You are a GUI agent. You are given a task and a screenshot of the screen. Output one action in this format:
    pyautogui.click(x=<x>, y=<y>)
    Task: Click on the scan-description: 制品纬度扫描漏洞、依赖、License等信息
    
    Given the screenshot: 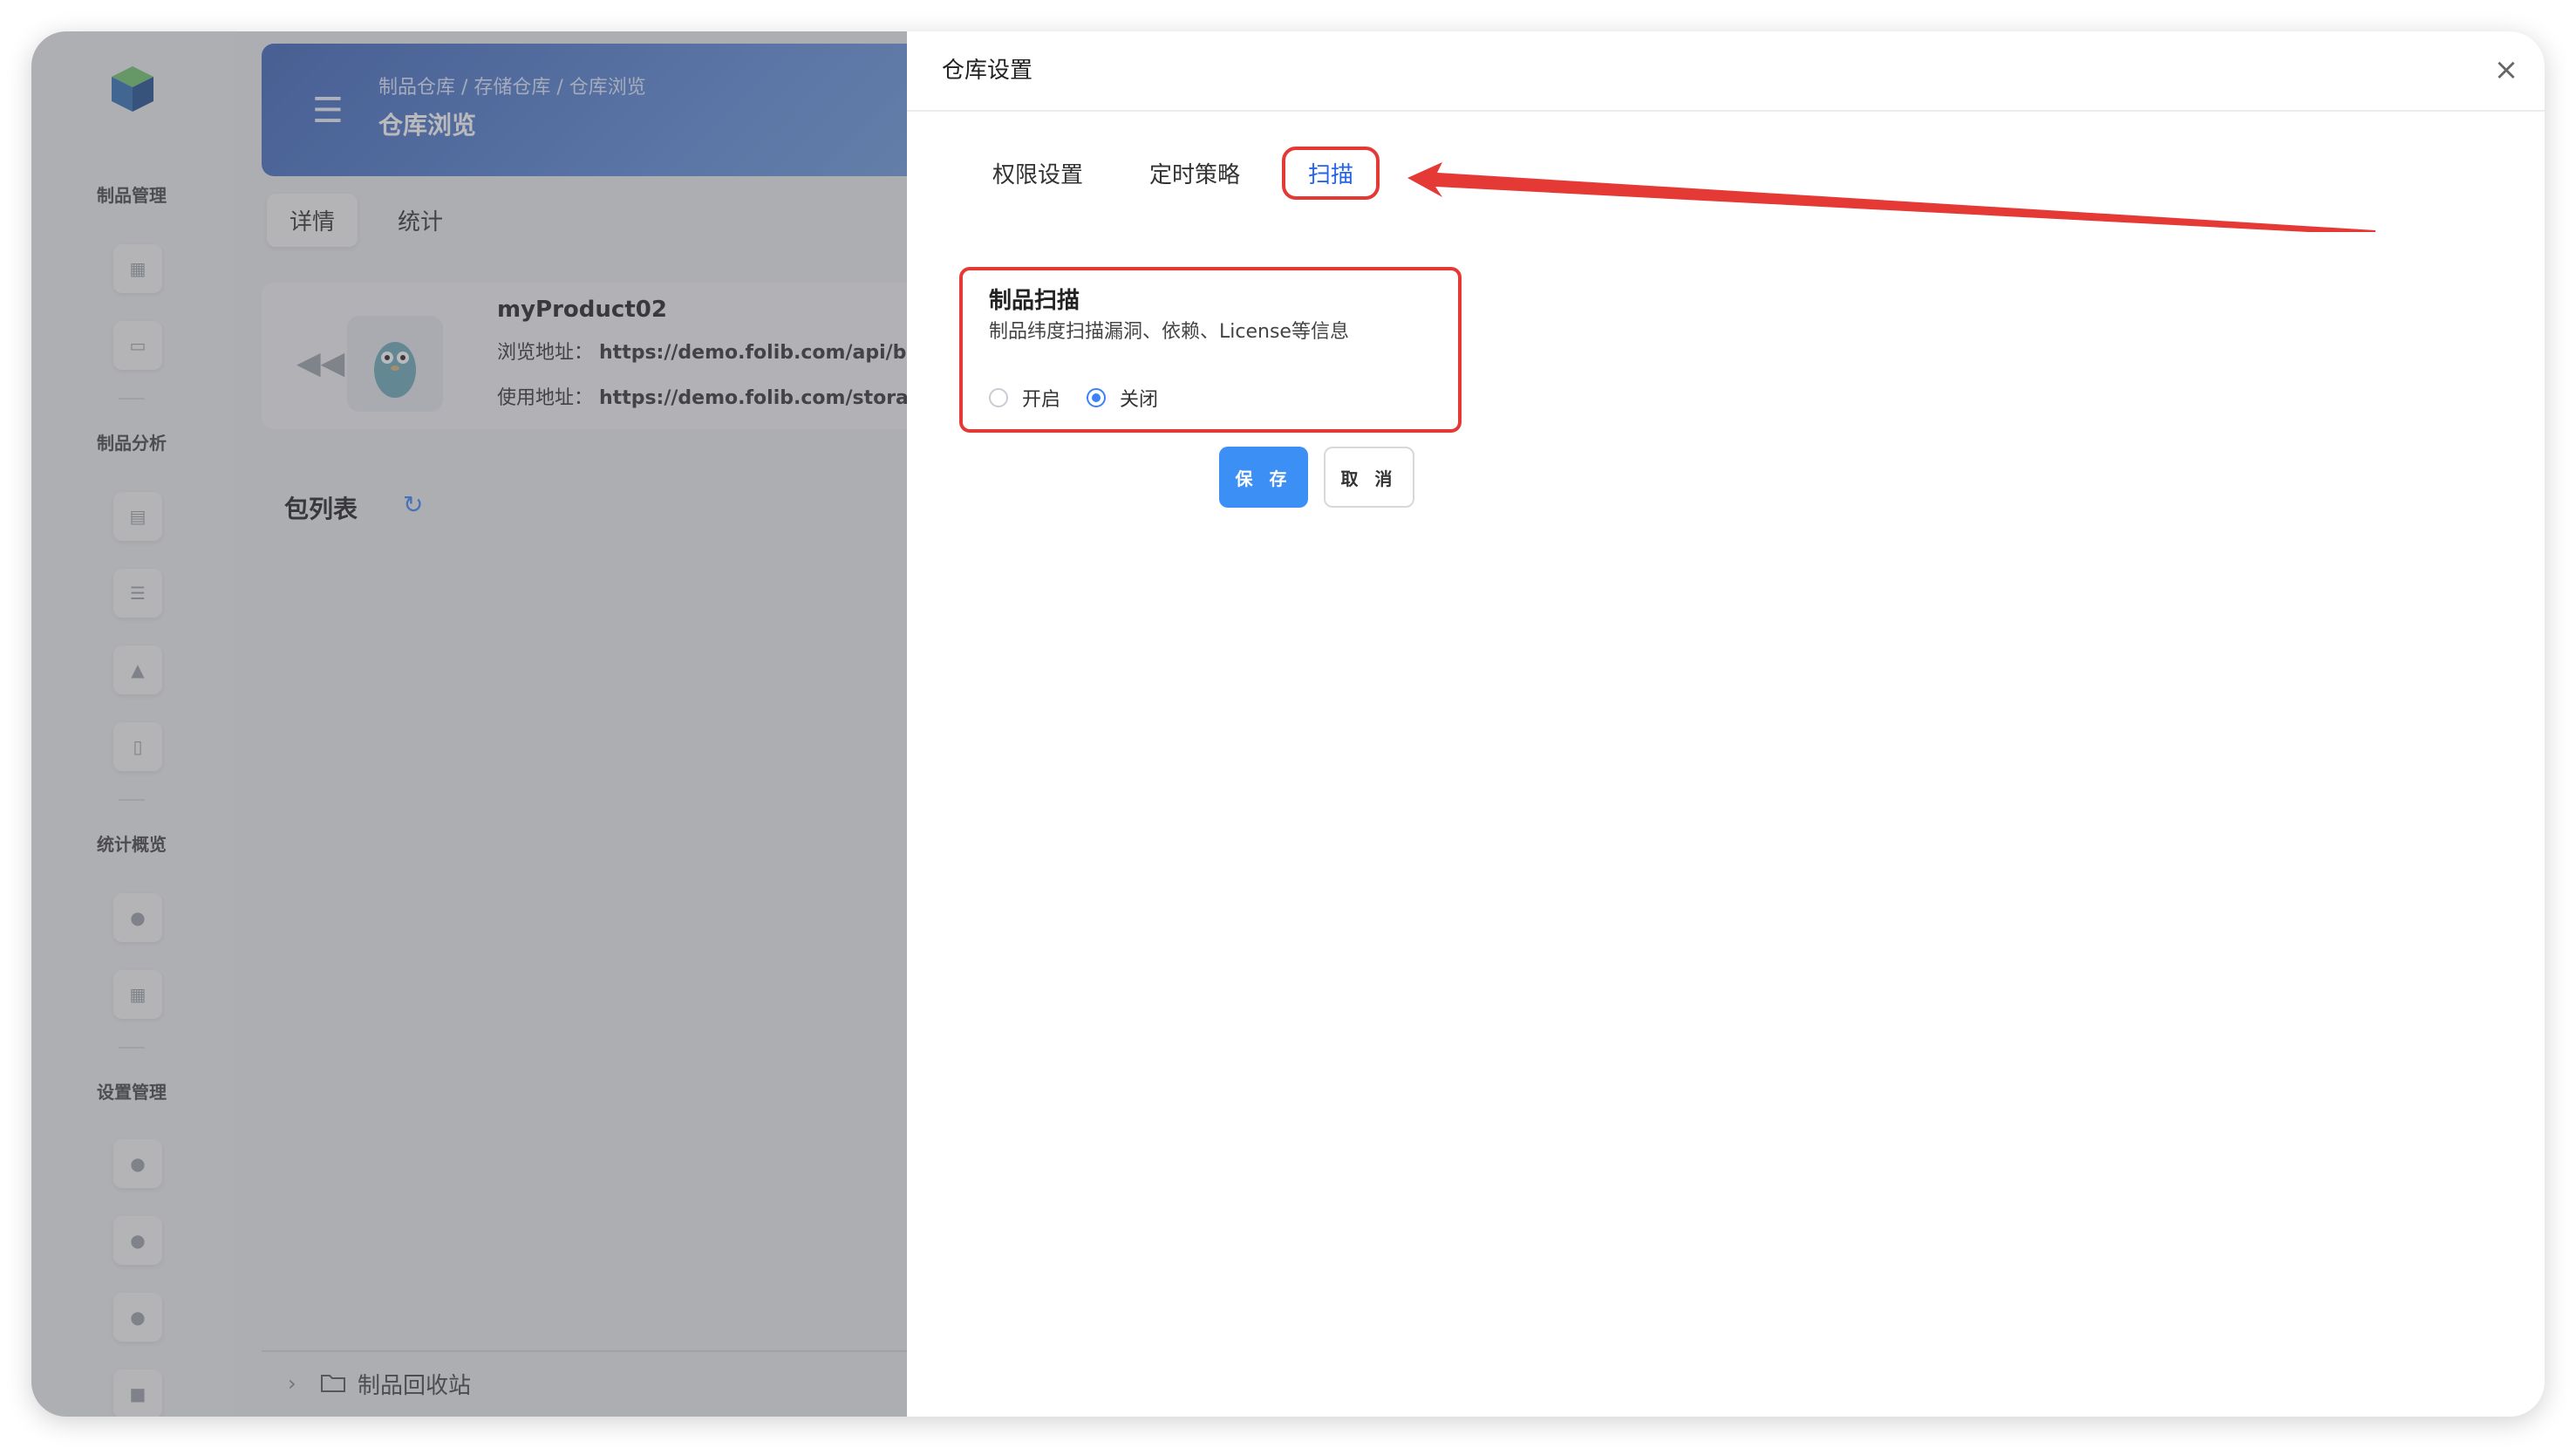 What is the action you would take?
    pyautogui.click(x=1169, y=332)
    